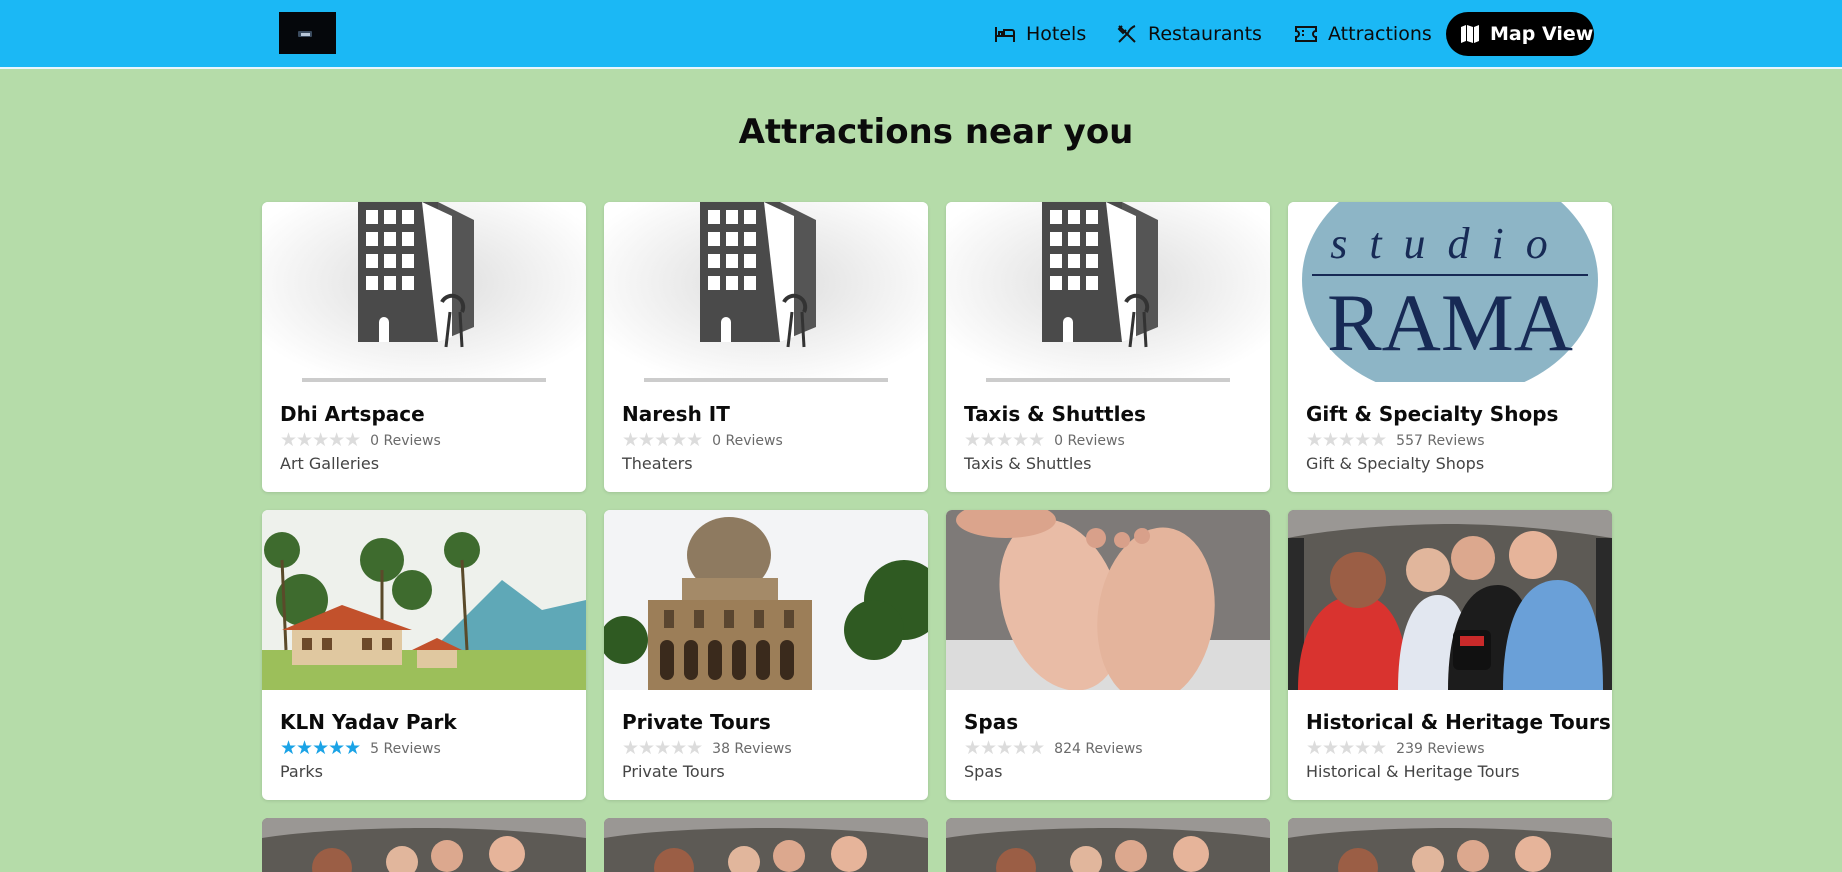 The width and height of the screenshot is (1842, 872). I want to click on nav-attractions-label: Attractions, so click(1380, 34).